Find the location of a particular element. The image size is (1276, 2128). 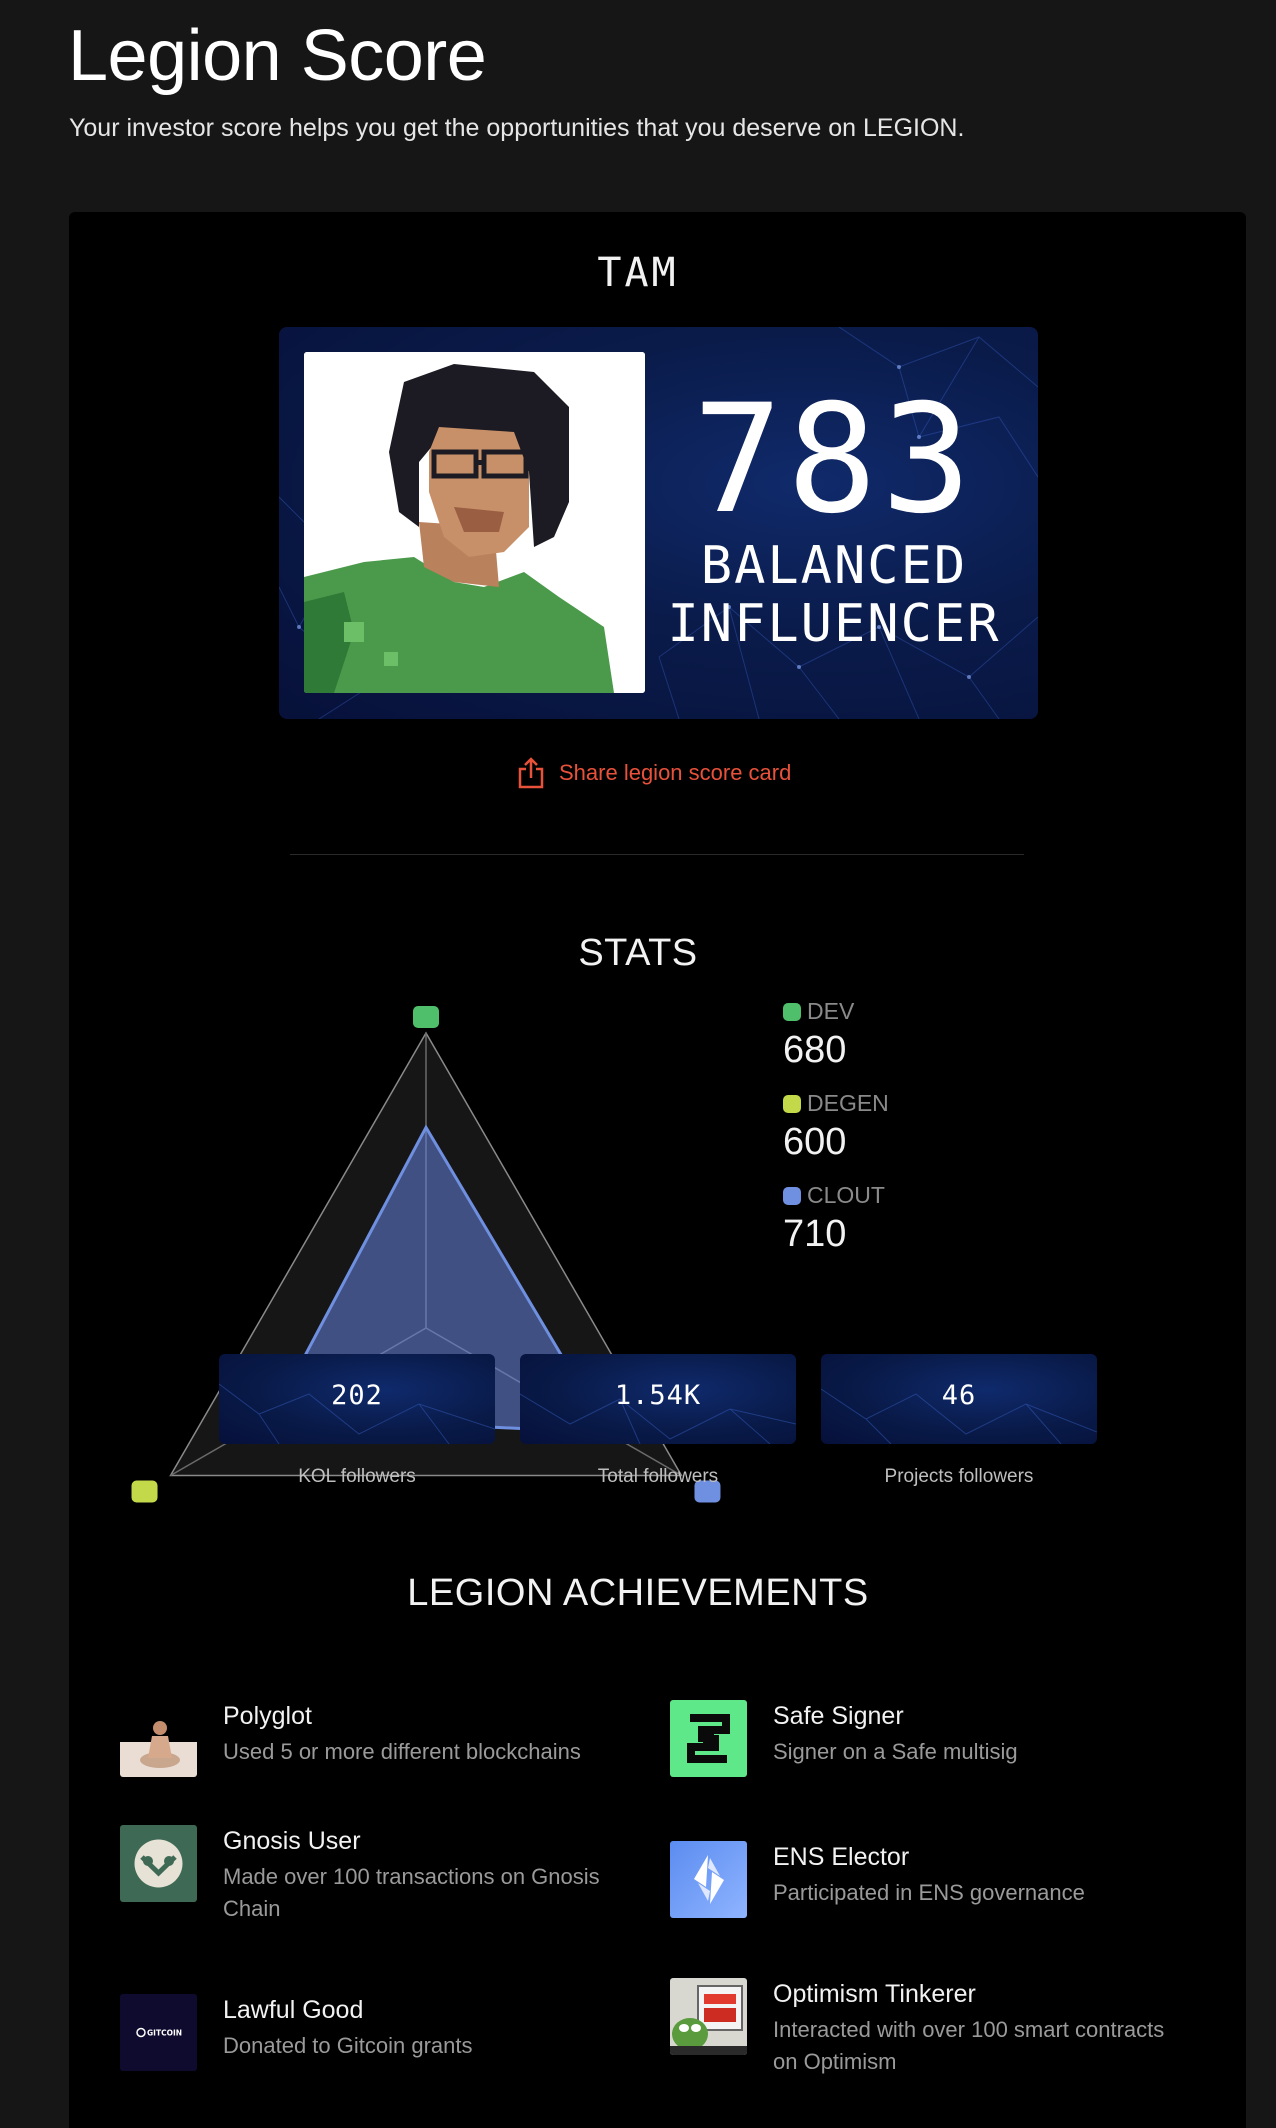

page-title: Legion Score is located at coordinates (277, 56).